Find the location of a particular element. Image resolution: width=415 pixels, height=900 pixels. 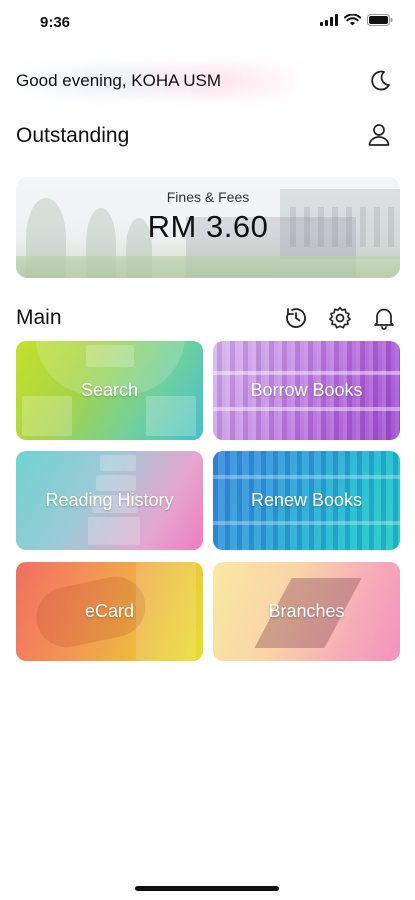

cellular-icon is located at coordinates (329, 20).